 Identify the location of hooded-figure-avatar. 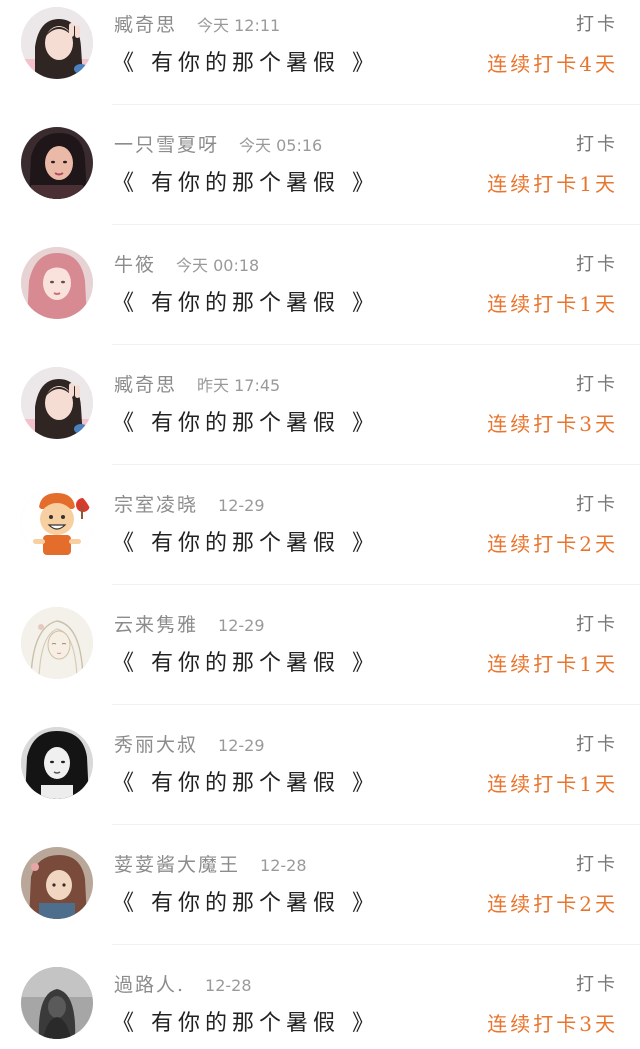
(57, 1003).